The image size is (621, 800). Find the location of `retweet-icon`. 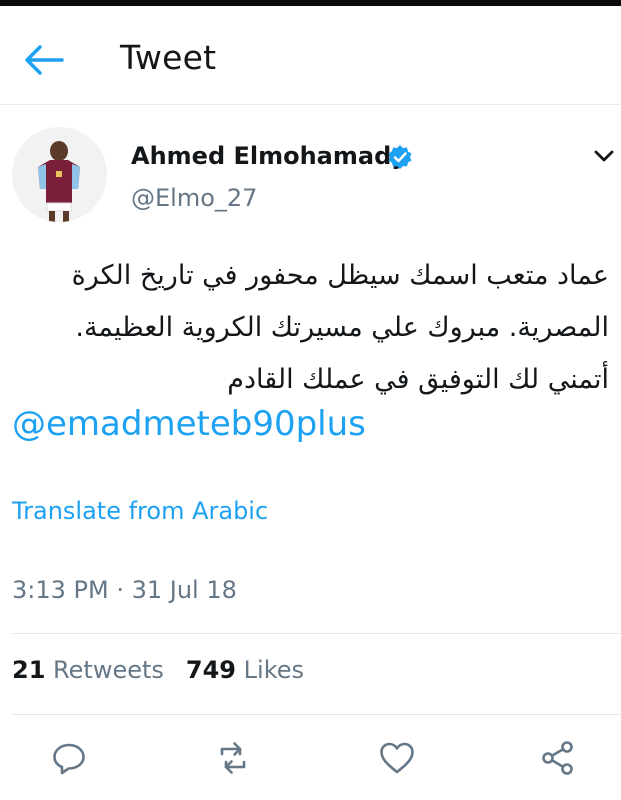

retweet-icon is located at coordinates (233, 758).